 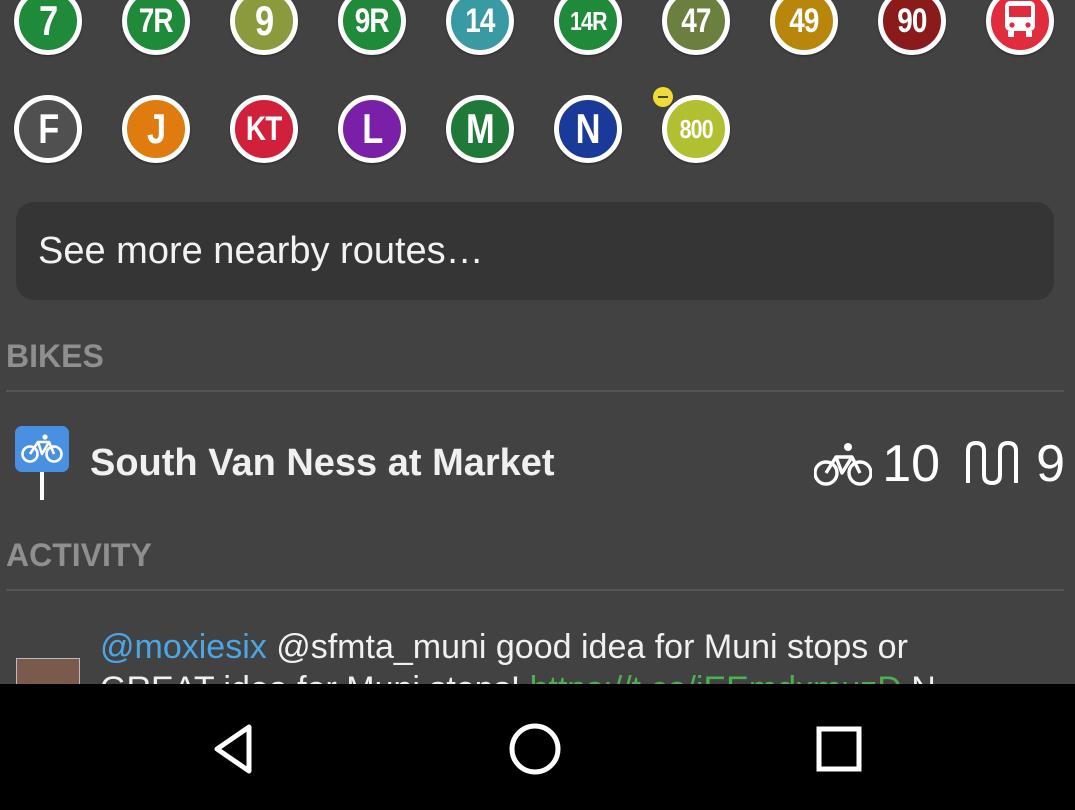 What do you see at coordinates (48, 671) in the screenshot?
I see `avatar` at bounding box center [48, 671].